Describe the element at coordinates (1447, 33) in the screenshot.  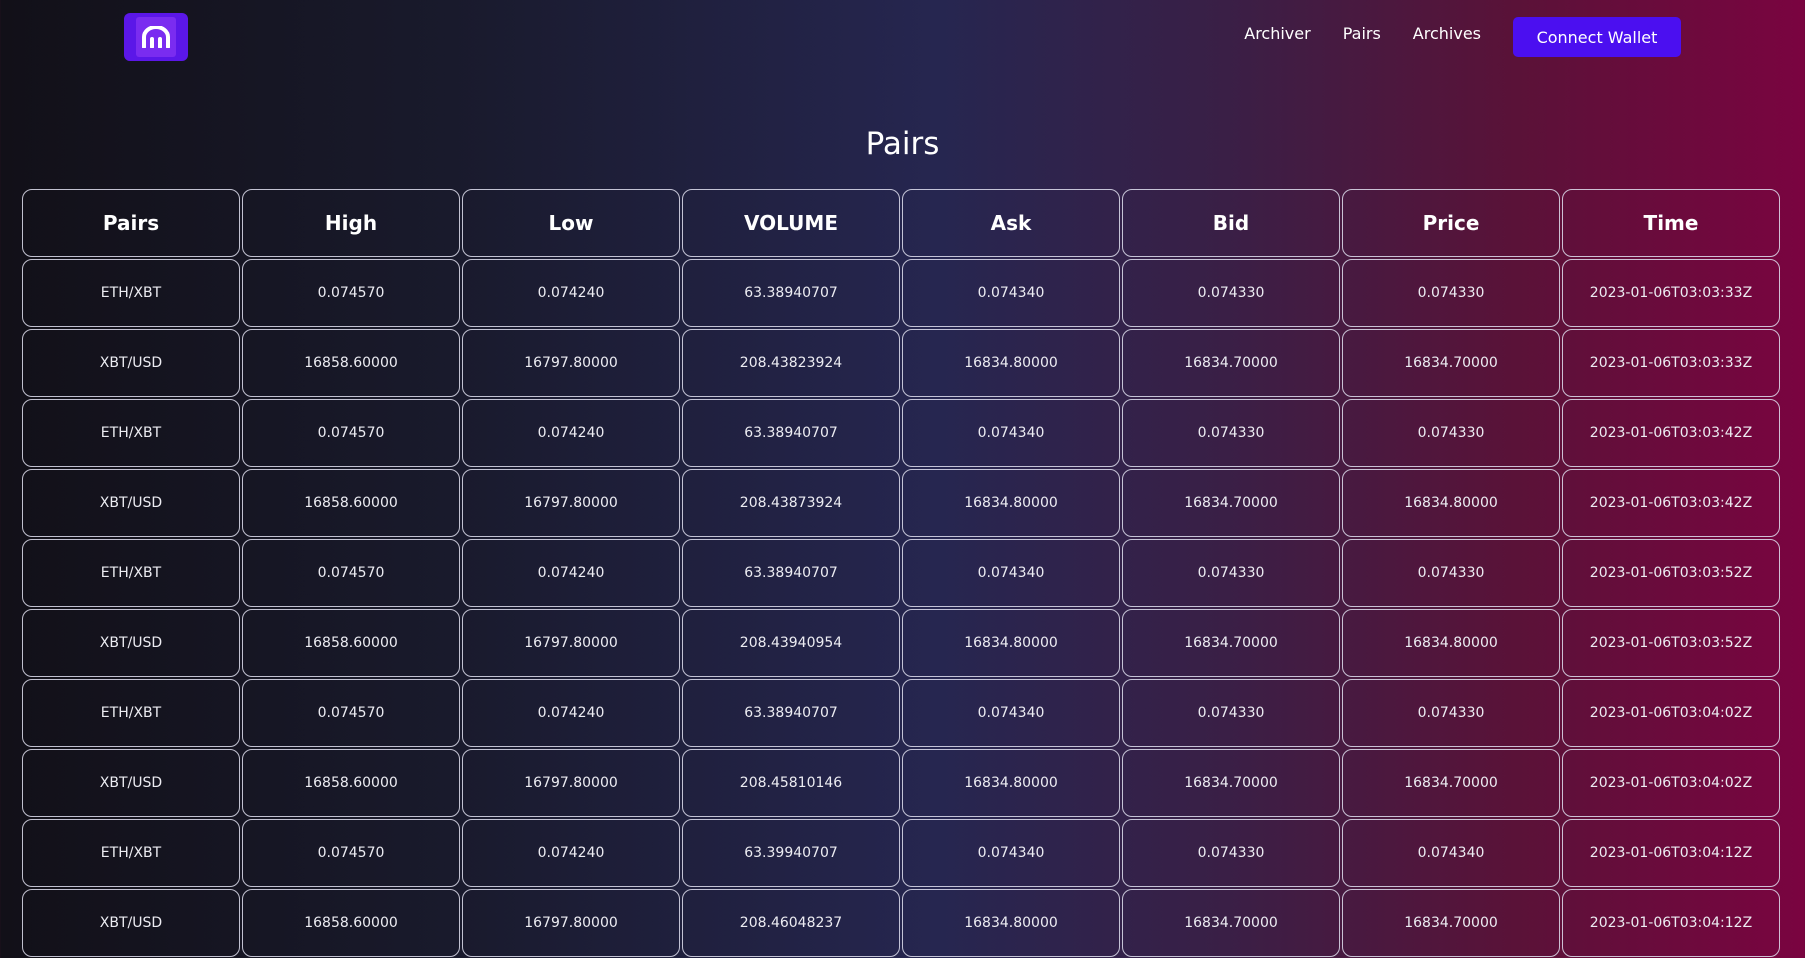
I see `nav-link-archives: Archives` at that location.